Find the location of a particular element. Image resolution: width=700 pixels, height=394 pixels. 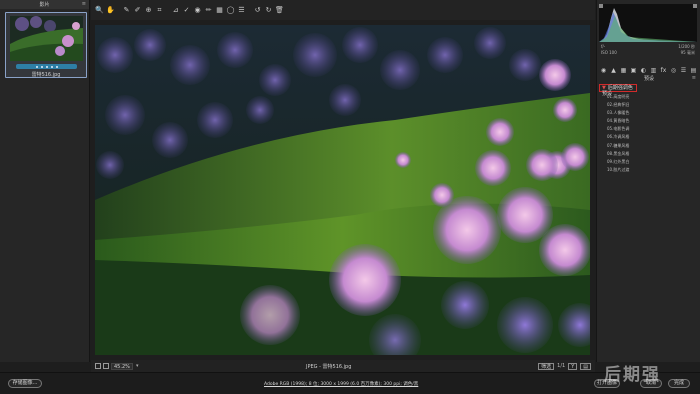

filmstrip-panel: 影片 ≡ 雷特516.jpg is located at coordinates (45, 181).